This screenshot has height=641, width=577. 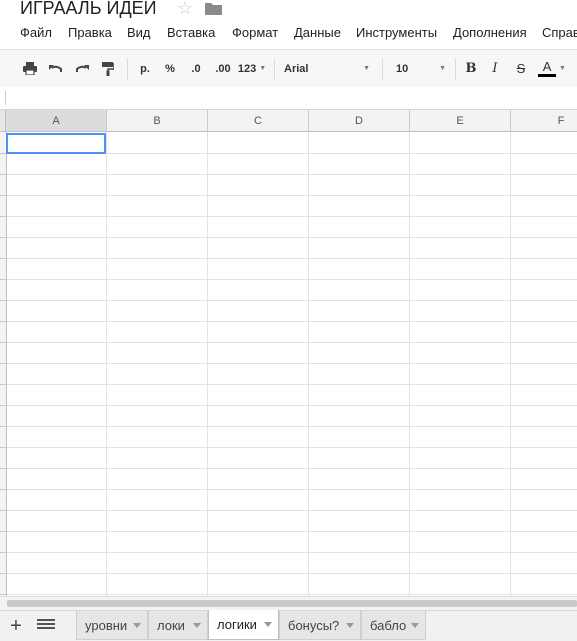 I want to click on sheet-tab-label: бабло, so click(x=388, y=625).